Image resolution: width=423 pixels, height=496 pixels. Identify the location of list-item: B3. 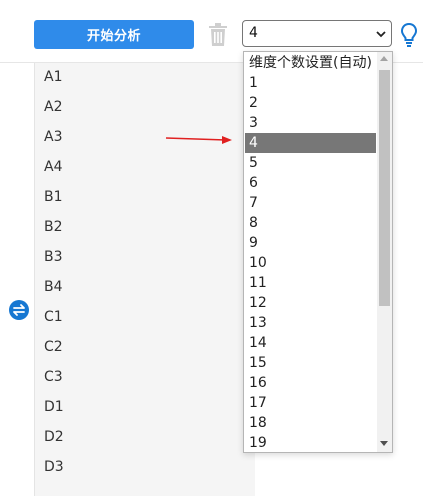
(53, 257).